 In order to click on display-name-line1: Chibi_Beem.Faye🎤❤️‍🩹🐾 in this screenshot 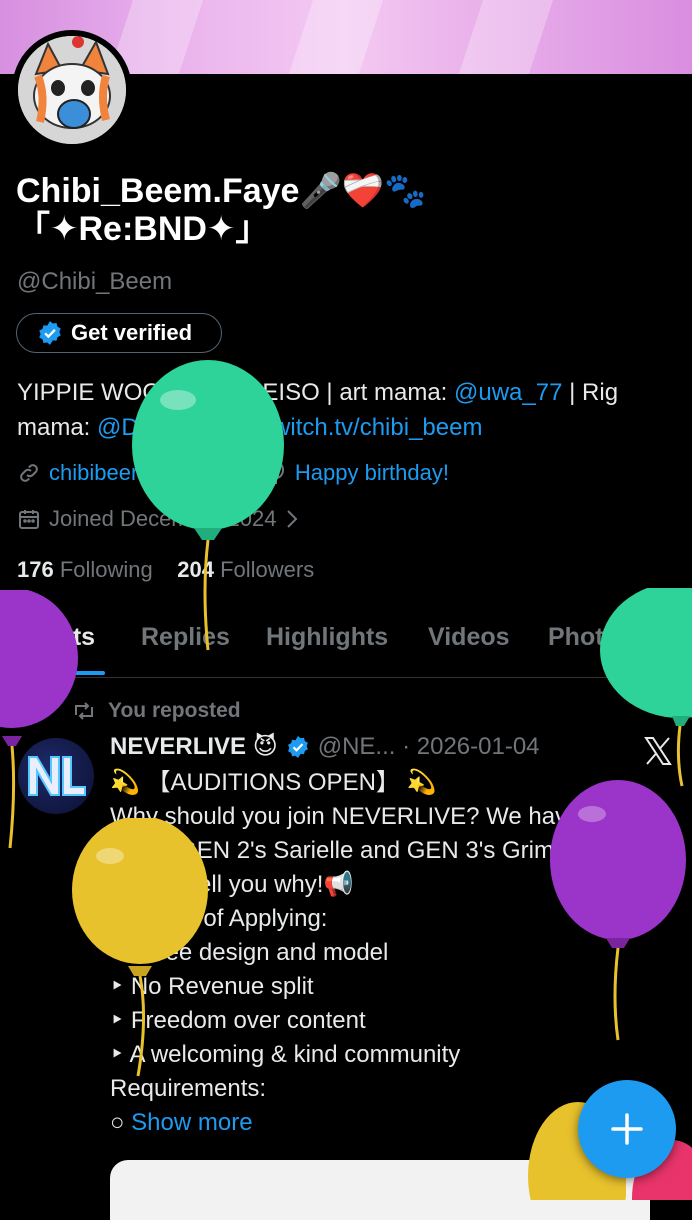, I will do `click(221, 191)`.